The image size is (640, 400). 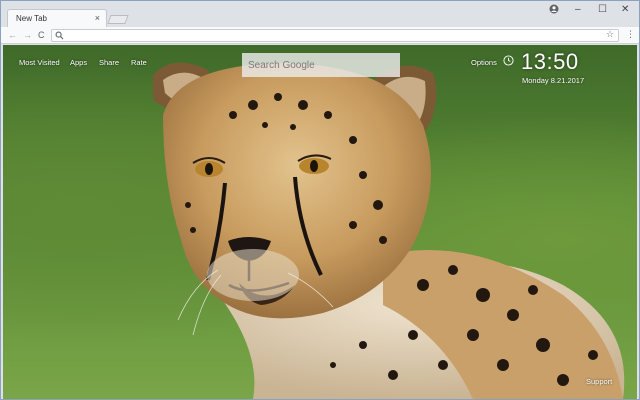 What do you see at coordinates (118, 19) in the screenshot?
I see `new-tab-button` at bounding box center [118, 19].